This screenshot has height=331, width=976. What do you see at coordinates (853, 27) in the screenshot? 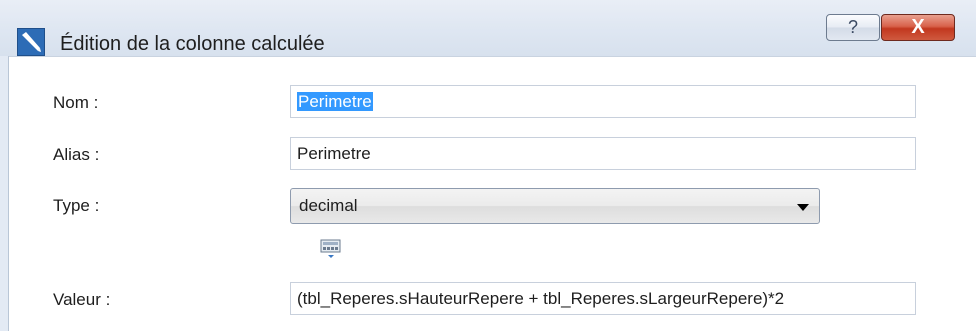
I see `help-button: ?` at bounding box center [853, 27].